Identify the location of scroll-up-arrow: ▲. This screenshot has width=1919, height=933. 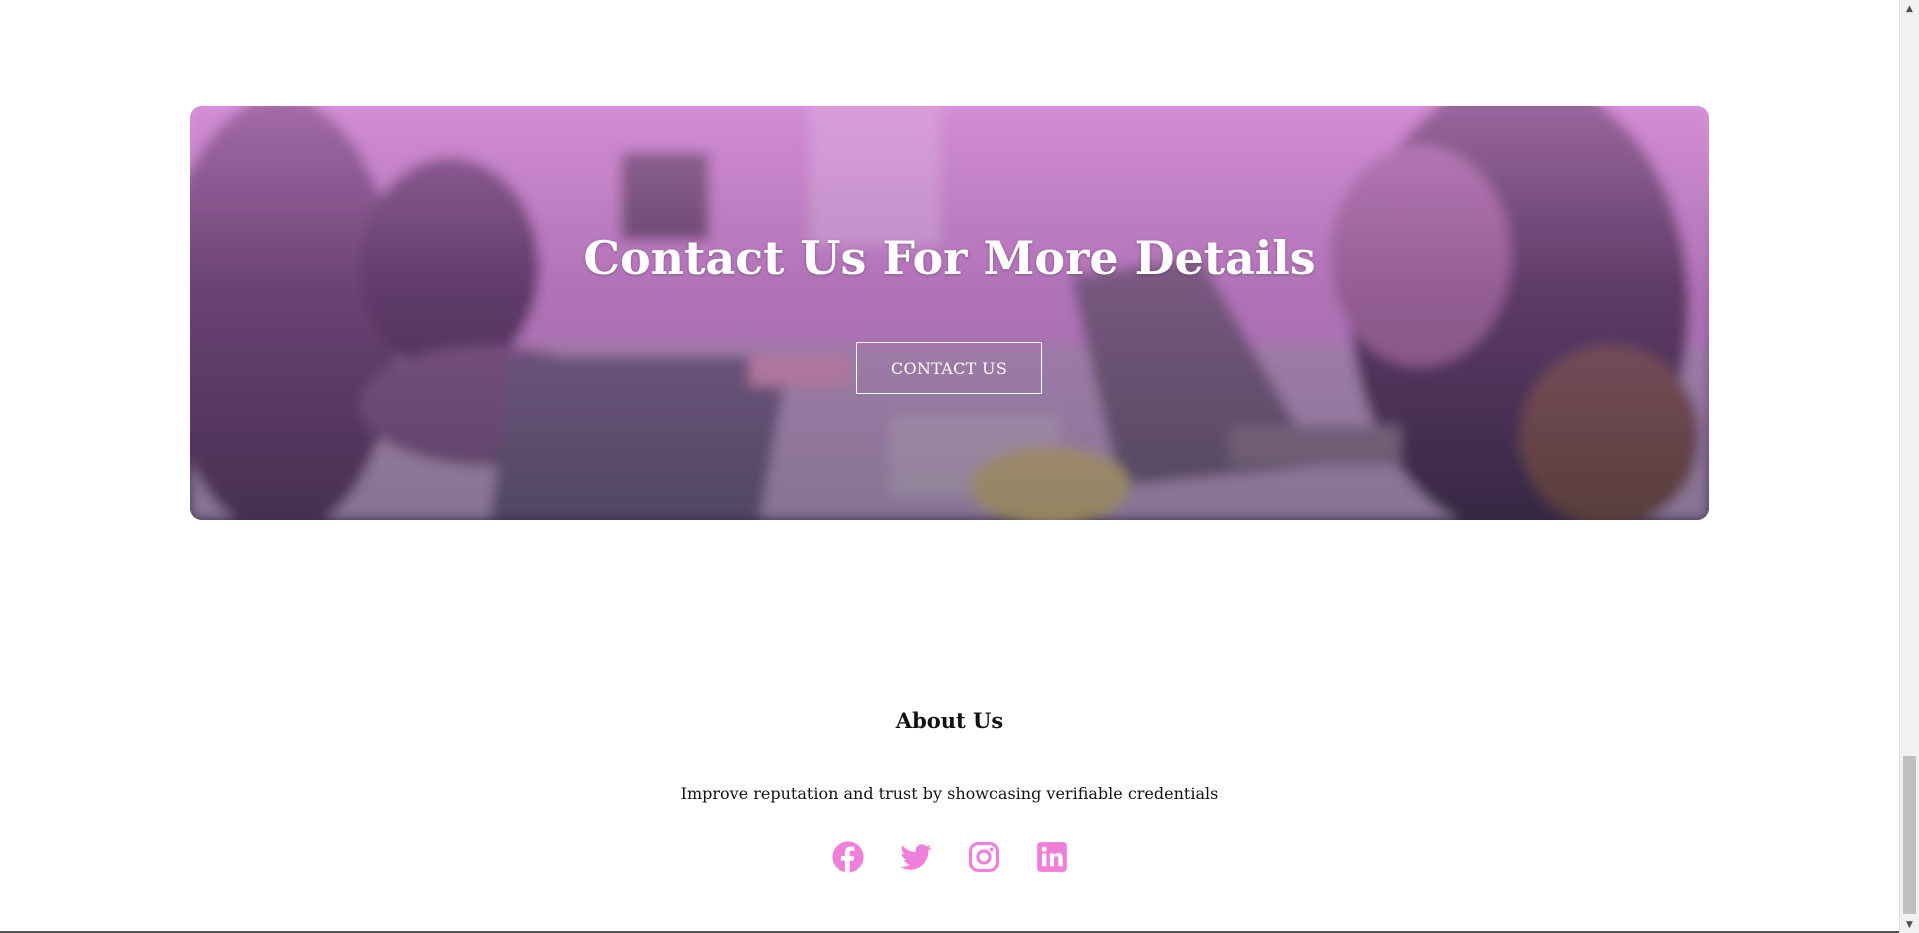
(1909, 8).